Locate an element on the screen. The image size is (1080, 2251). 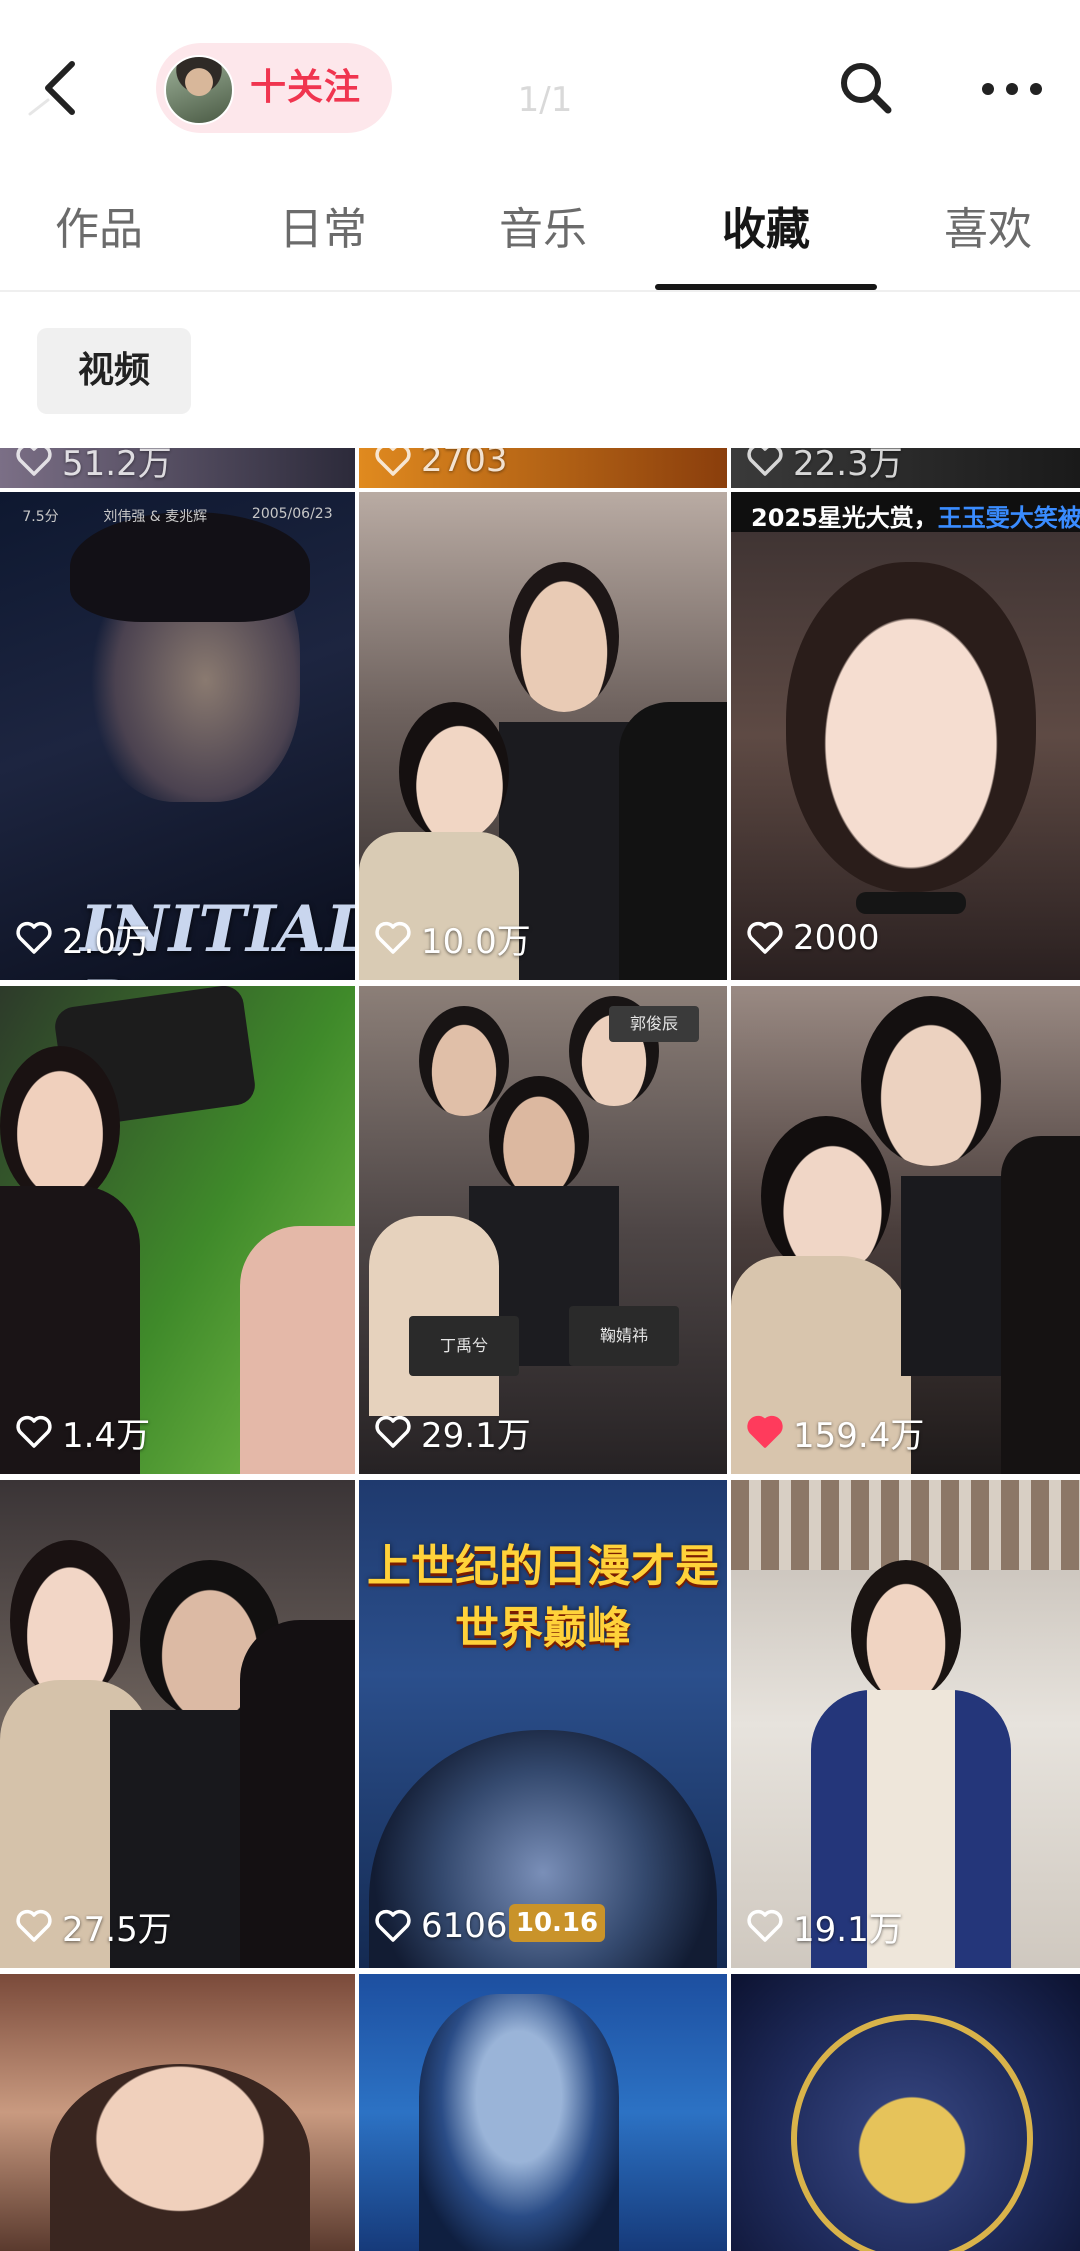
back-button is located at coordinates (62, 88).